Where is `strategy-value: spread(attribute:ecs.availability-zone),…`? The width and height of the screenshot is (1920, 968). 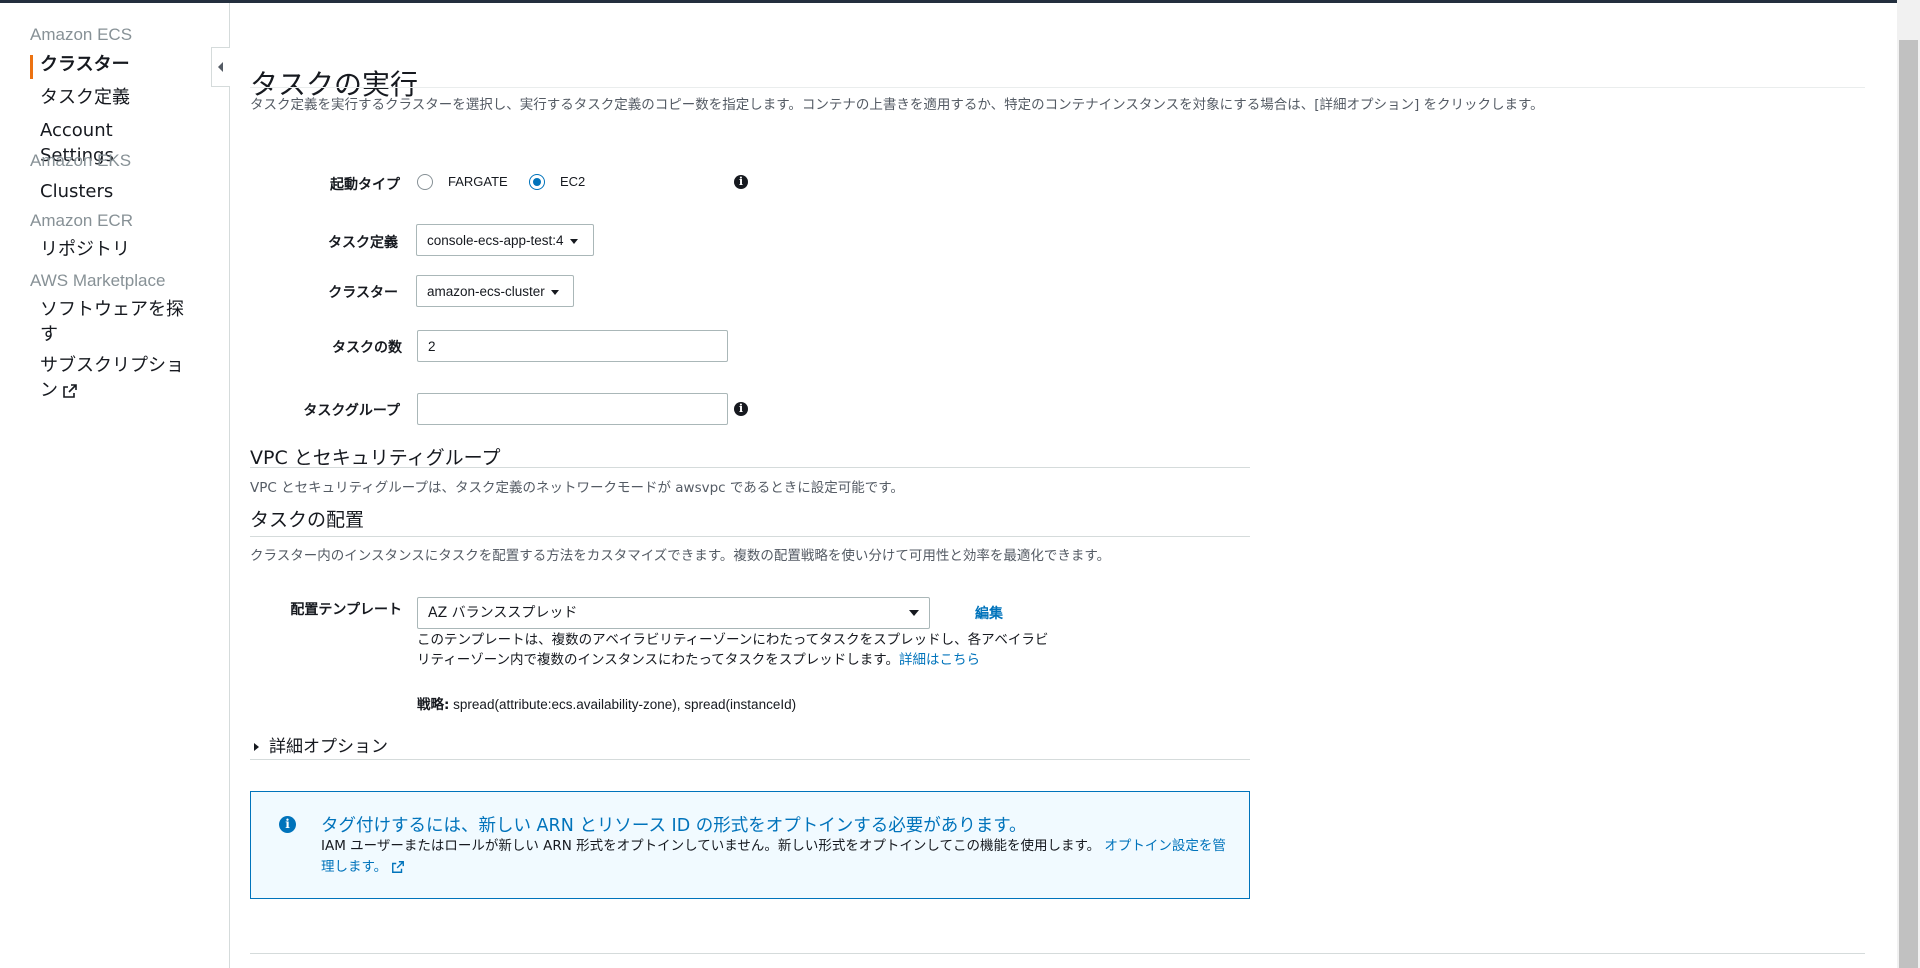
strategy-value: spread(attribute:ecs.availability-zone),… is located at coordinates (625, 704).